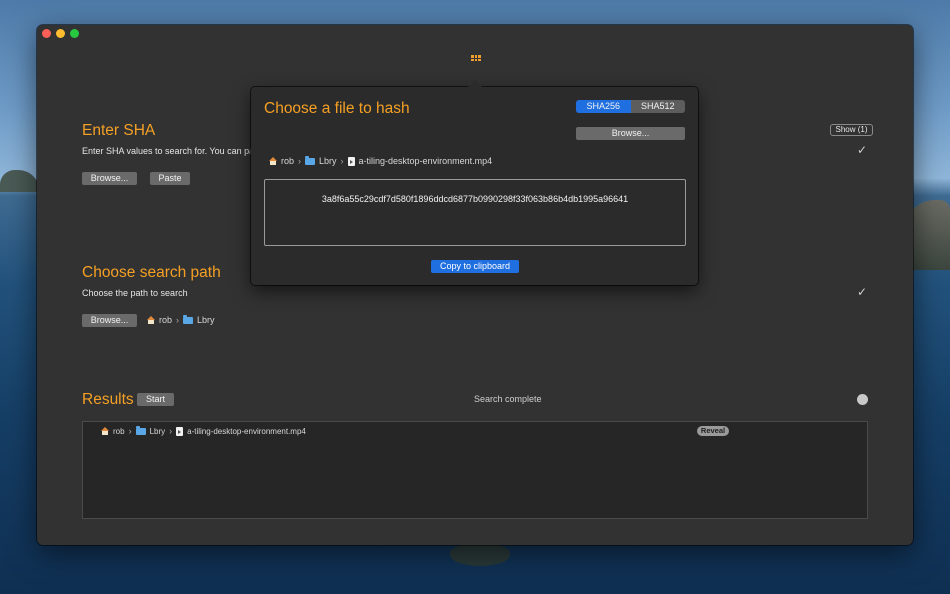 The image size is (950, 594). What do you see at coordinates (108, 399) in the screenshot?
I see `results-title: Results` at bounding box center [108, 399].